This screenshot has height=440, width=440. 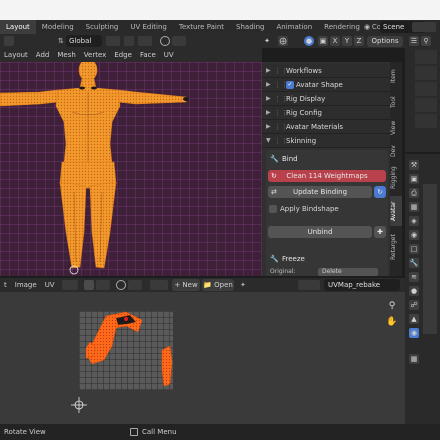 I want to click on data-properties-icon: ▲, so click(x=414, y=319).